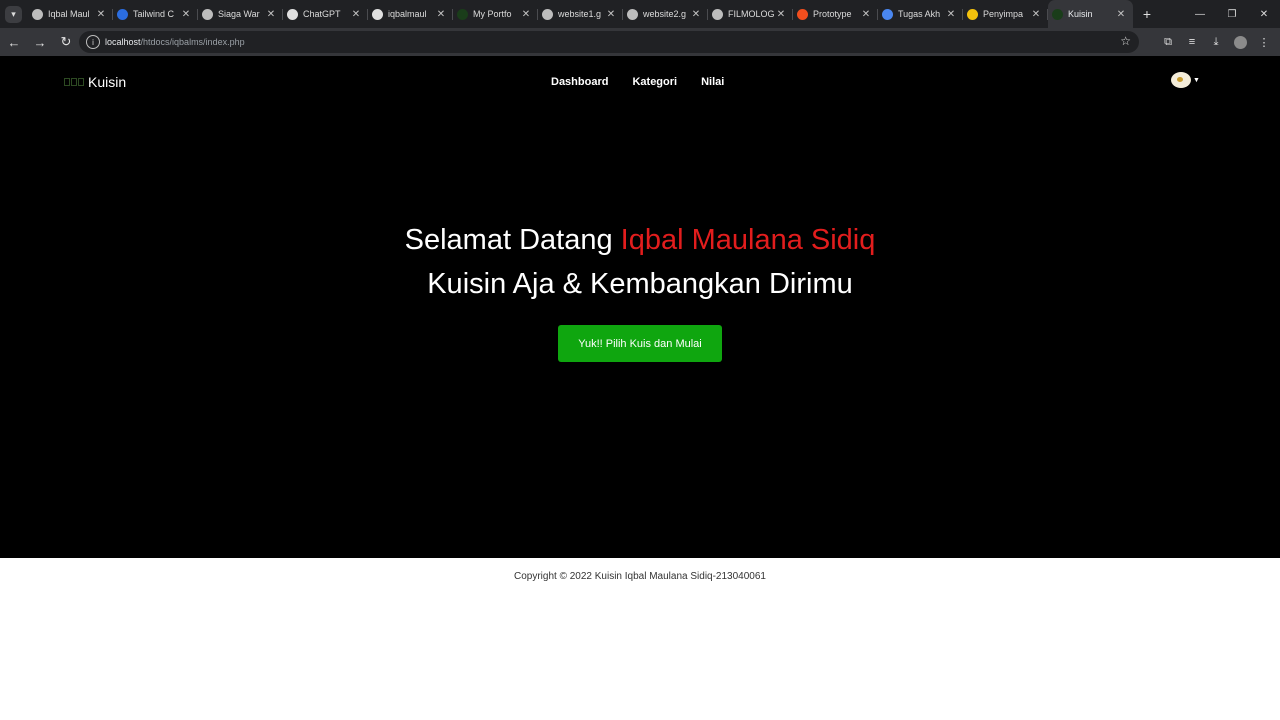  What do you see at coordinates (492, 14) in the screenshot?
I see `tab-title: My Portfo` at bounding box center [492, 14].